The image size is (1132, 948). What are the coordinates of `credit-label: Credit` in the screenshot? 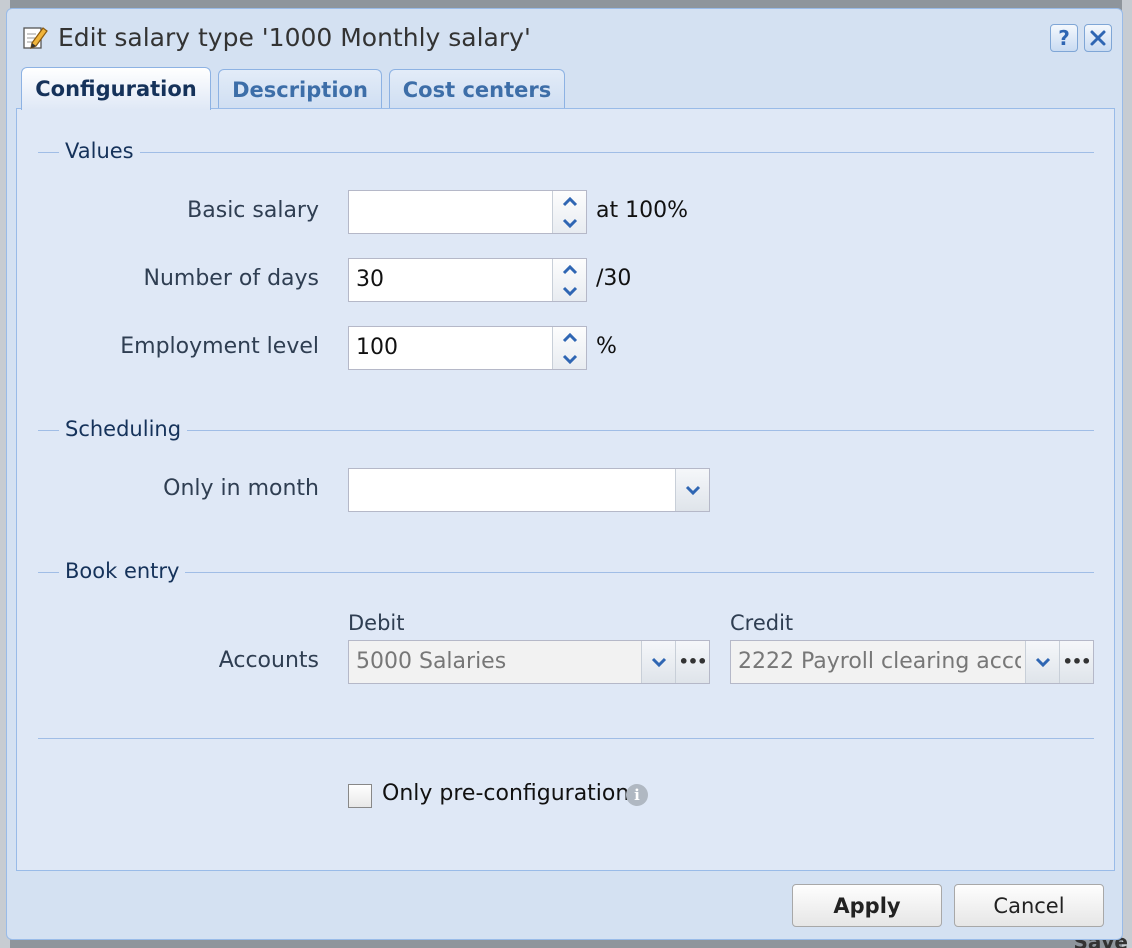 It's located at (762, 623).